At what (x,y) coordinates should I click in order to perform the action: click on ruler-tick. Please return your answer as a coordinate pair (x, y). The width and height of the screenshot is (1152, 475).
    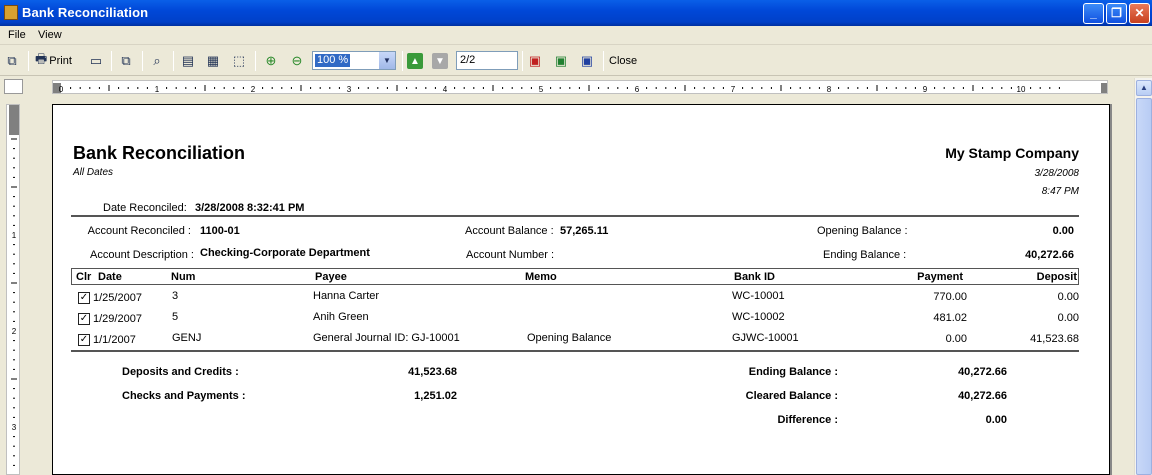
    Looking at the image, I should click on (14, 120).